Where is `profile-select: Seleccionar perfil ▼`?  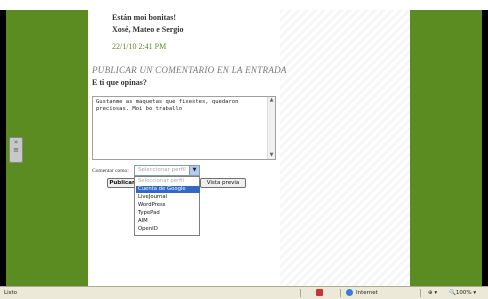
profile-select: Seleccionar perfil ▼ is located at coordinates (167, 170).